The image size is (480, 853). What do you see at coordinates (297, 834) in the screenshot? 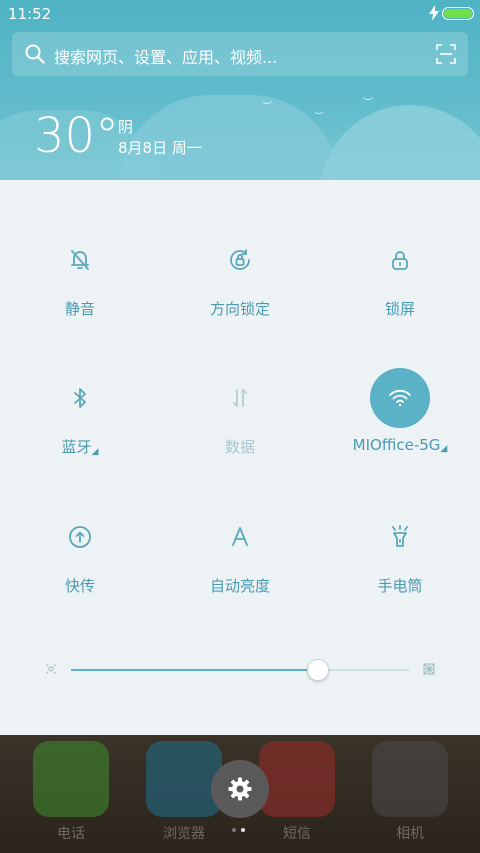
I see `dock-app-label: 短信` at bounding box center [297, 834].